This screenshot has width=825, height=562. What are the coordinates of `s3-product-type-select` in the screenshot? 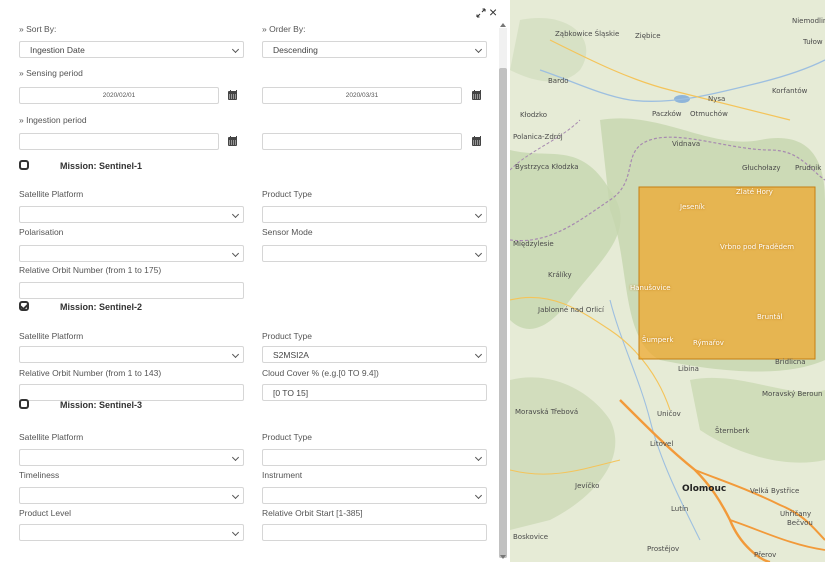 It's located at (374, 457).